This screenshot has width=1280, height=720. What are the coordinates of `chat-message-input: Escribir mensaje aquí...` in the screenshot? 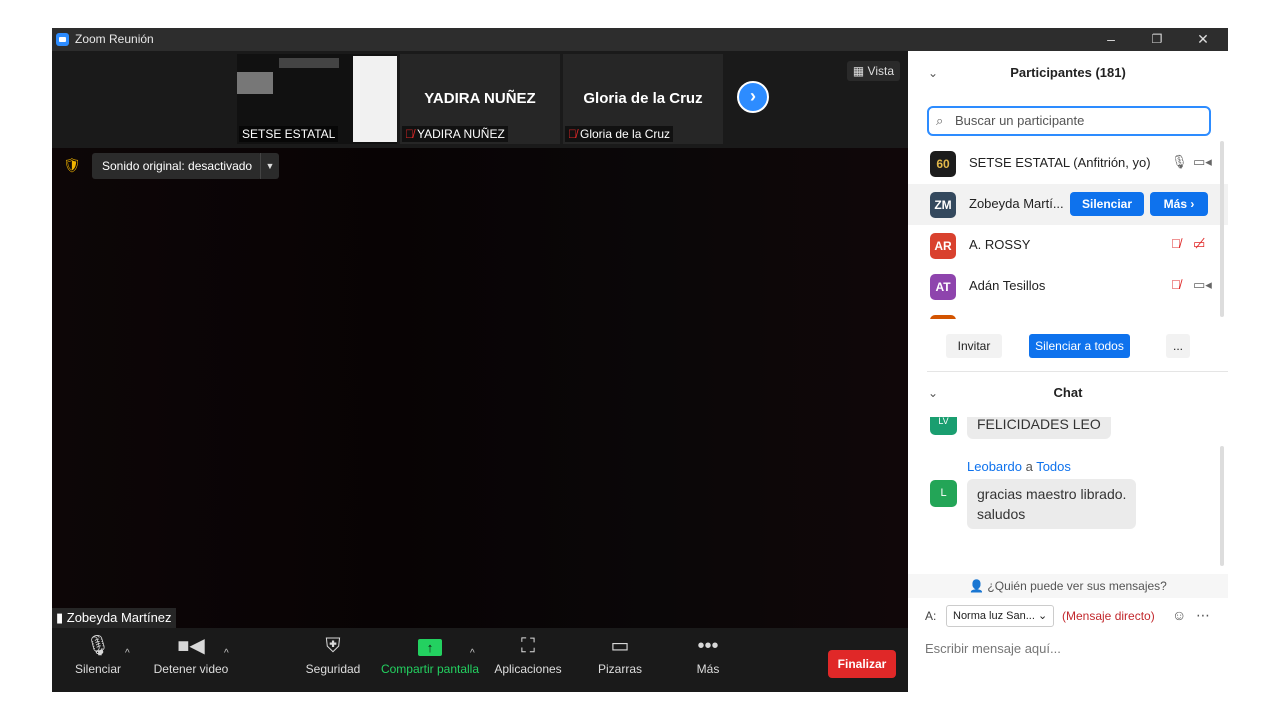 It's located at (993, 648).